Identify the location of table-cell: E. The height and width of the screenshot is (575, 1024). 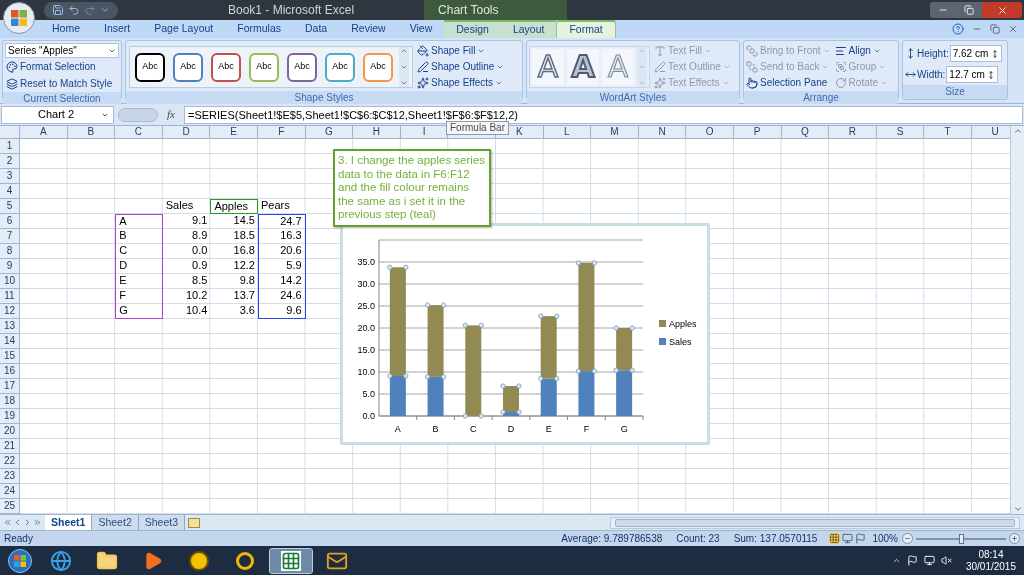
(139, 281).